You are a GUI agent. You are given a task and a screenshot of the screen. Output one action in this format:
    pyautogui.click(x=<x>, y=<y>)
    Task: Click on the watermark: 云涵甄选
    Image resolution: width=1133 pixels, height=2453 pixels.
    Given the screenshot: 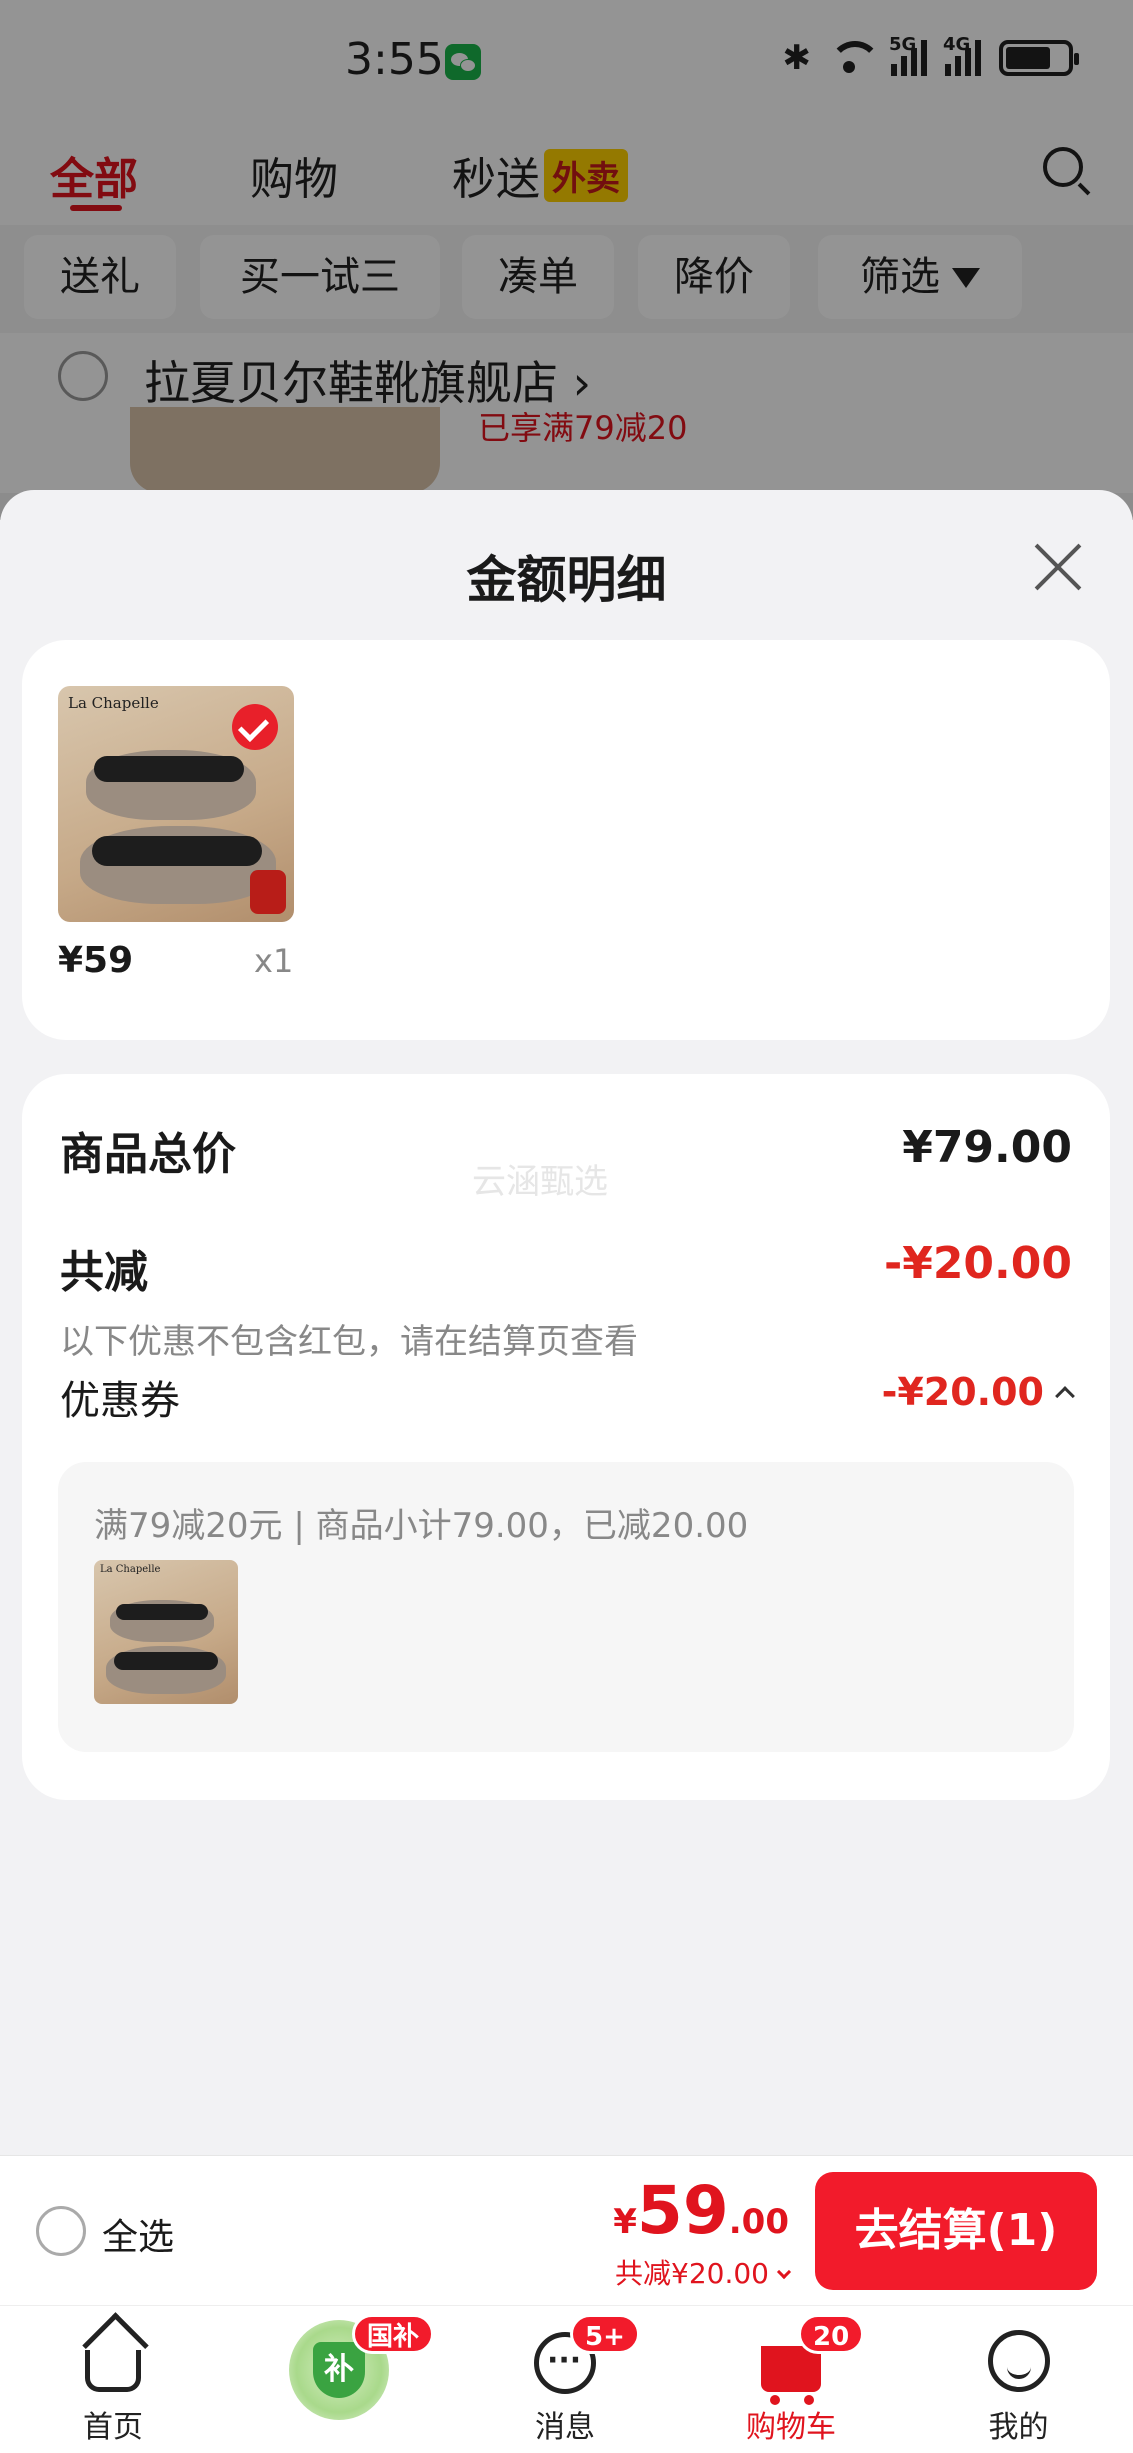 What is the action you would take?
    pyautogui.click(x=540, y=1182)
    